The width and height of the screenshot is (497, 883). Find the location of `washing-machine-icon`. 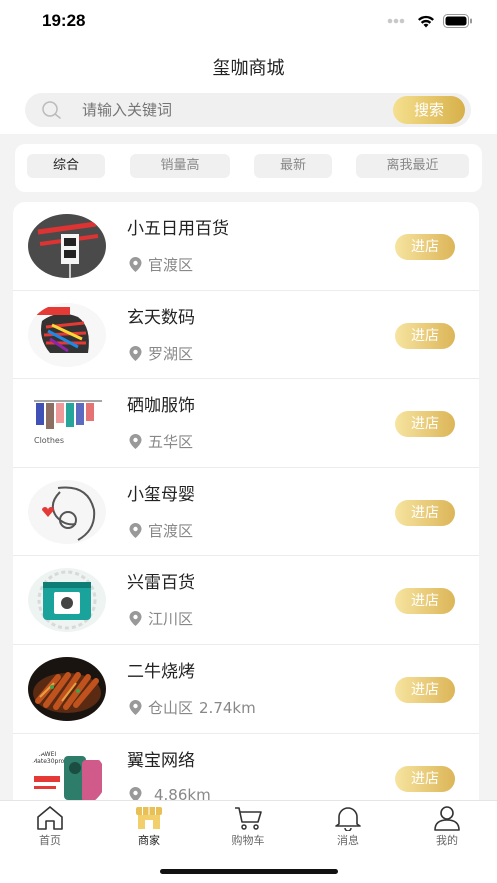

washing-machine-icon is located at coordinates (67, 600).